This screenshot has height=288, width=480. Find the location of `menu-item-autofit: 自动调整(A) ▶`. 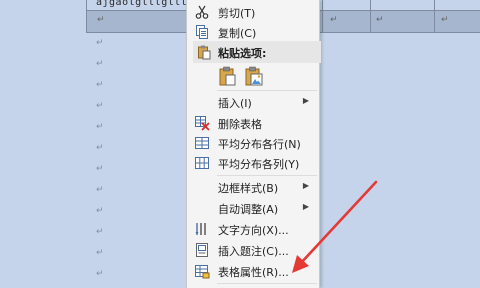

menu-item-autofit: 自动调整(A) ▶ is located at coordinates (253, 208).